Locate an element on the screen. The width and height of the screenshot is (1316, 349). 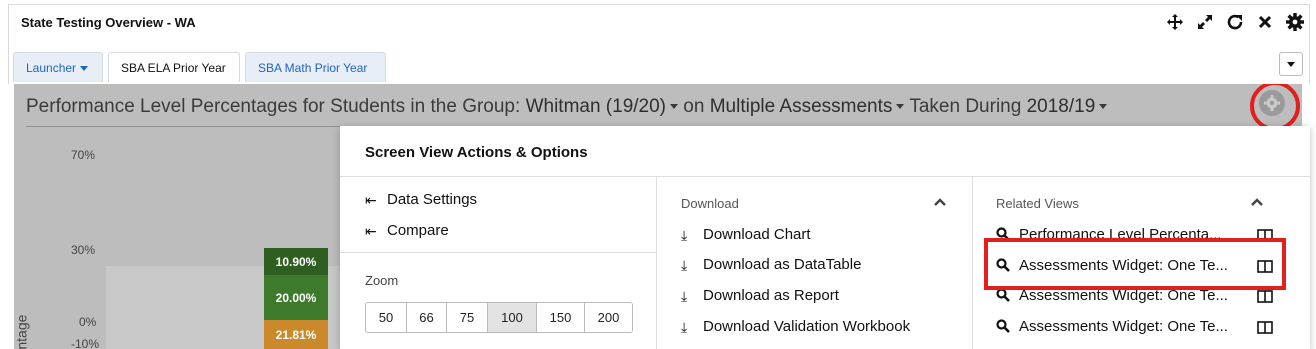
data-label: 20.00% is located at coordinates (296, 297).